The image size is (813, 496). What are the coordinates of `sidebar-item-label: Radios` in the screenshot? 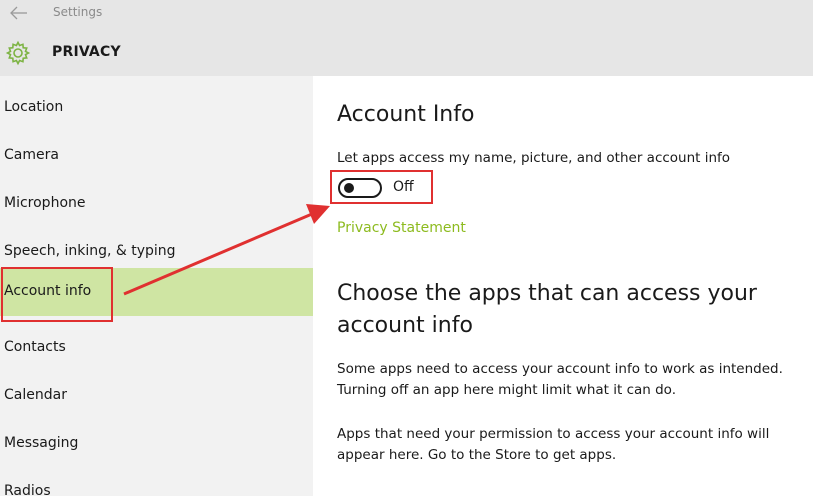 It's located at (27, 489).